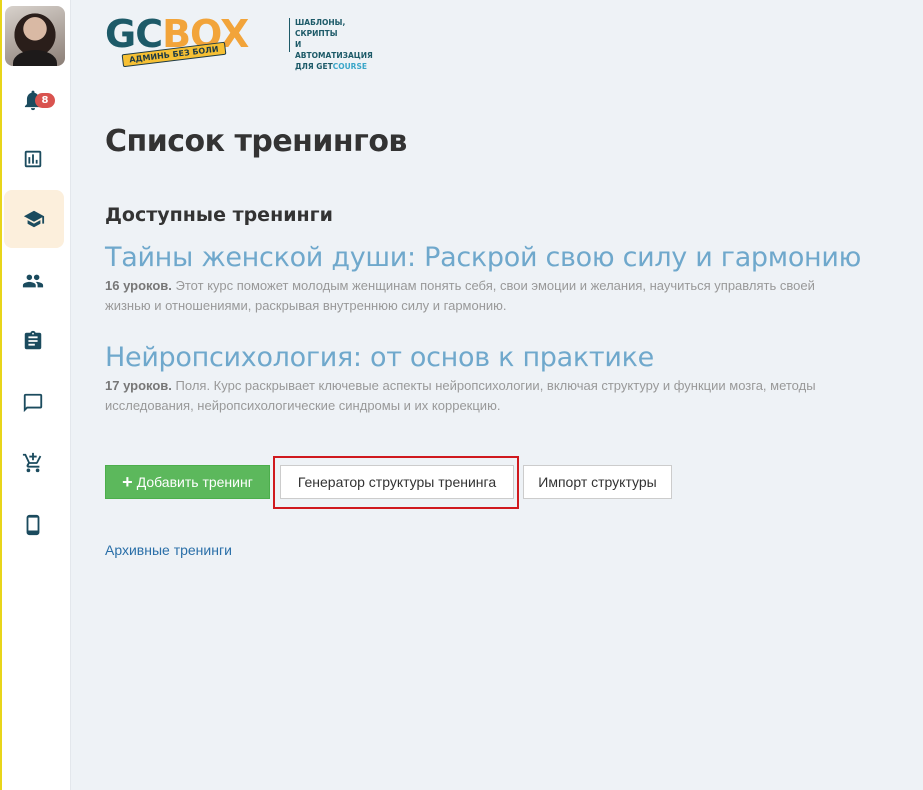 The width and height of the screenshot is (923, 790). I want to click on logo-separator, so click(289, 35).